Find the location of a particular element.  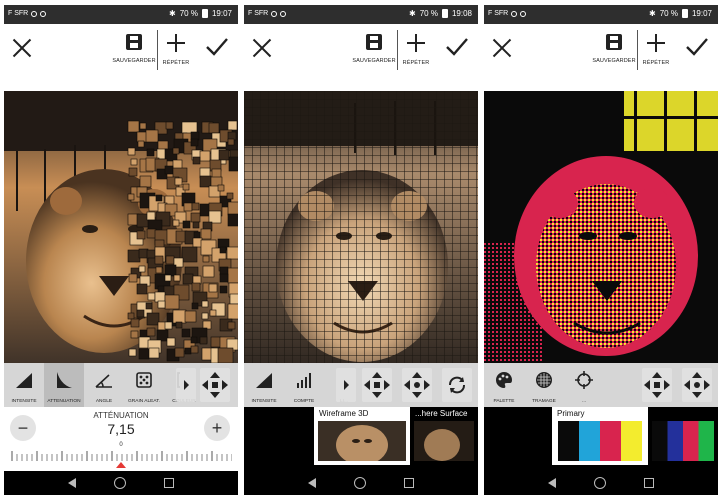

action-bar: SAUVEGARDER RÉPÉTER is located at coordinates (601, 57).